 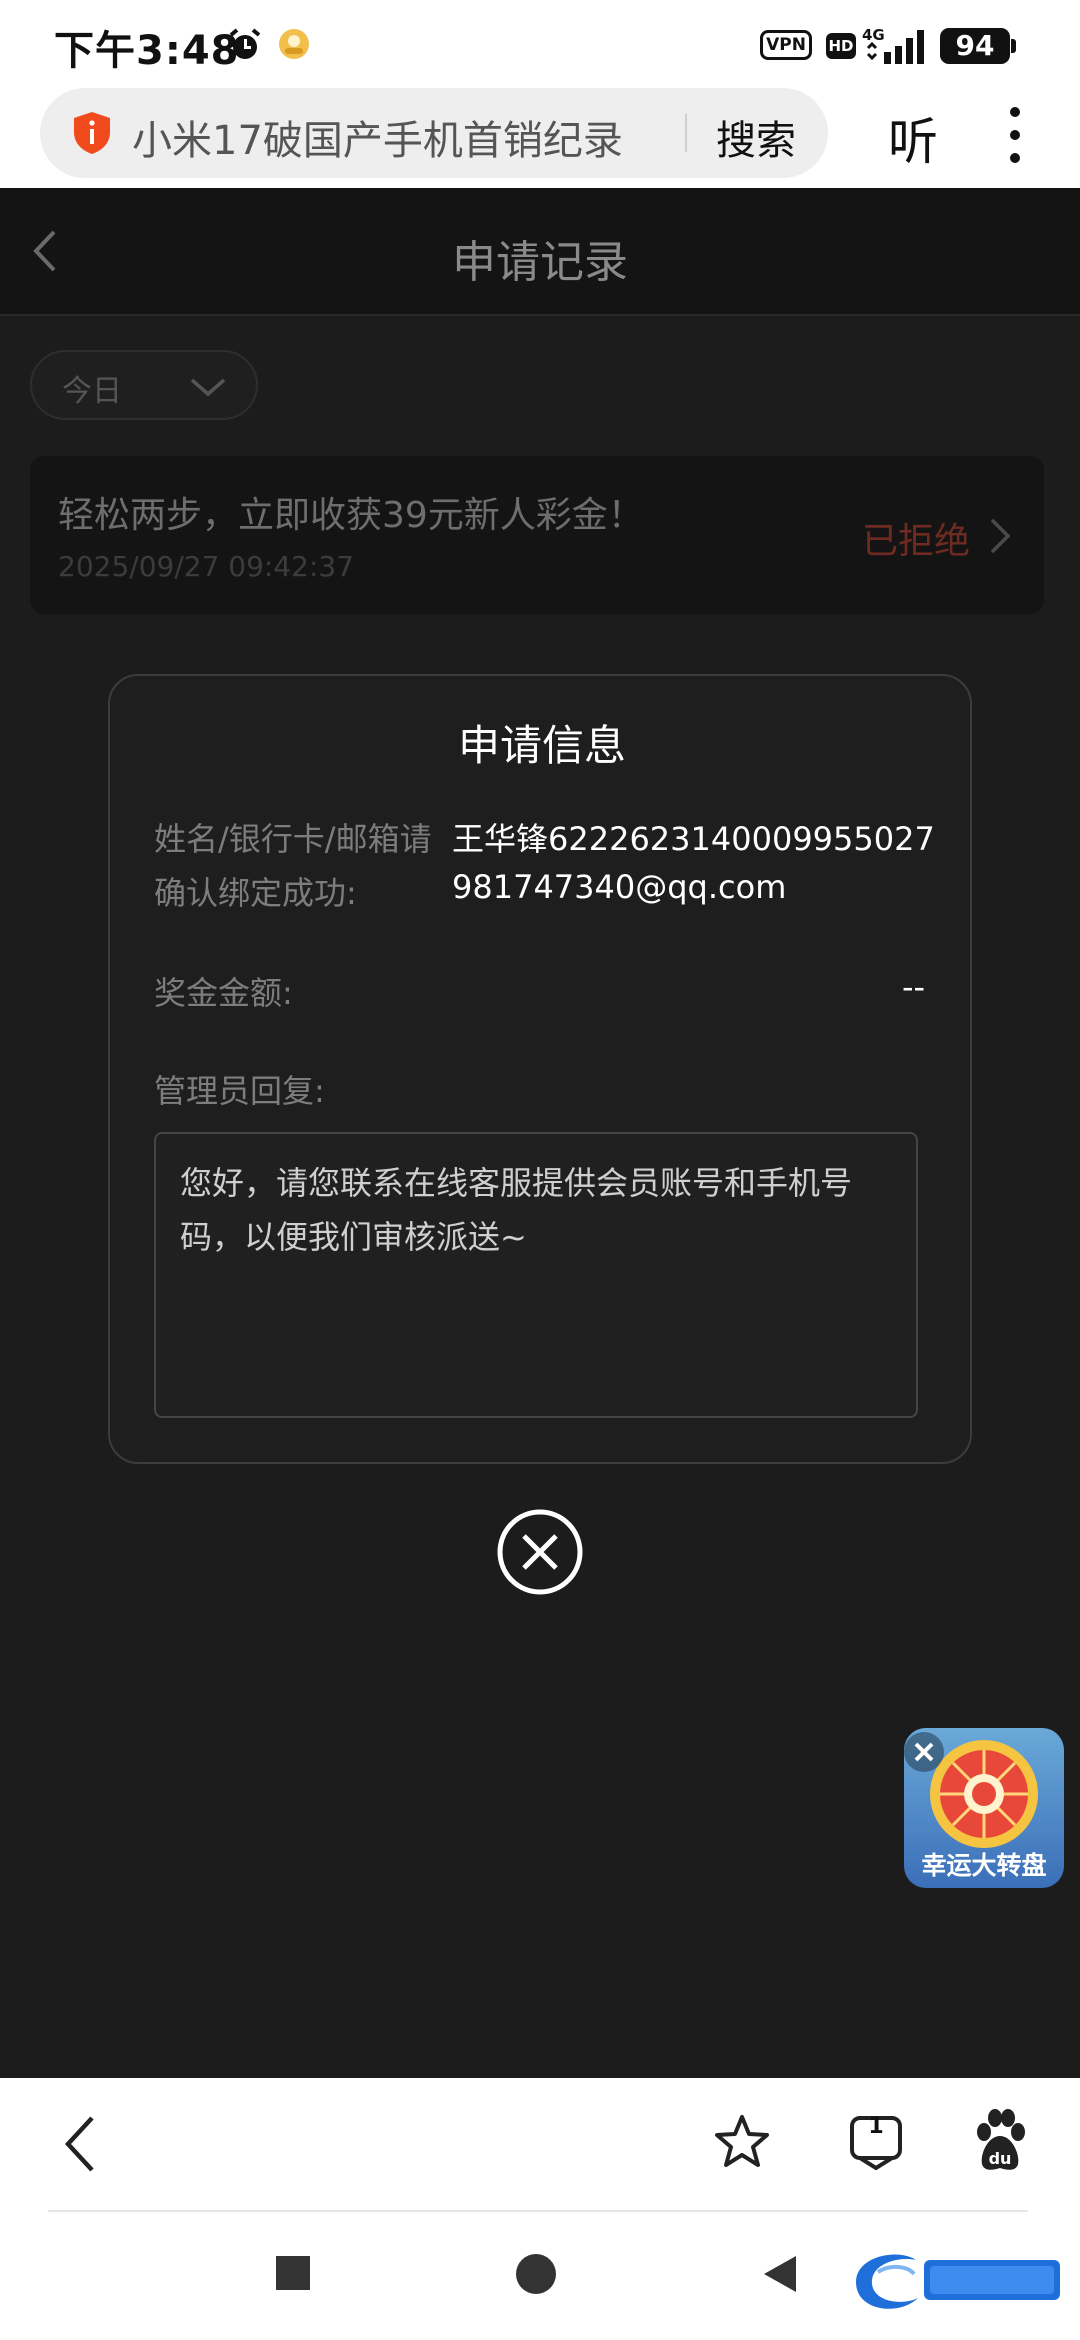 I want to click on watermark-logo, so click(x=958, y=2281).